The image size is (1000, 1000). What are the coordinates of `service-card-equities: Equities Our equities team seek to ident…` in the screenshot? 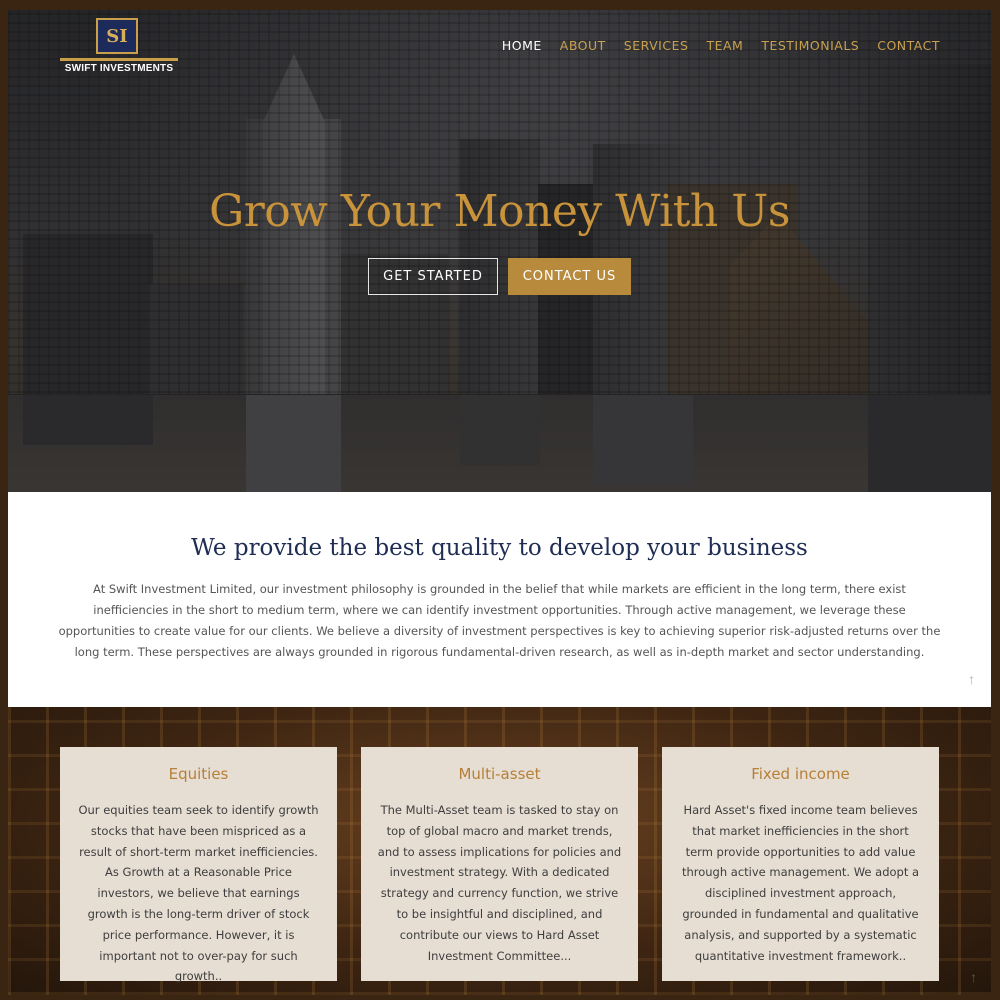 It's located at (198, 865).